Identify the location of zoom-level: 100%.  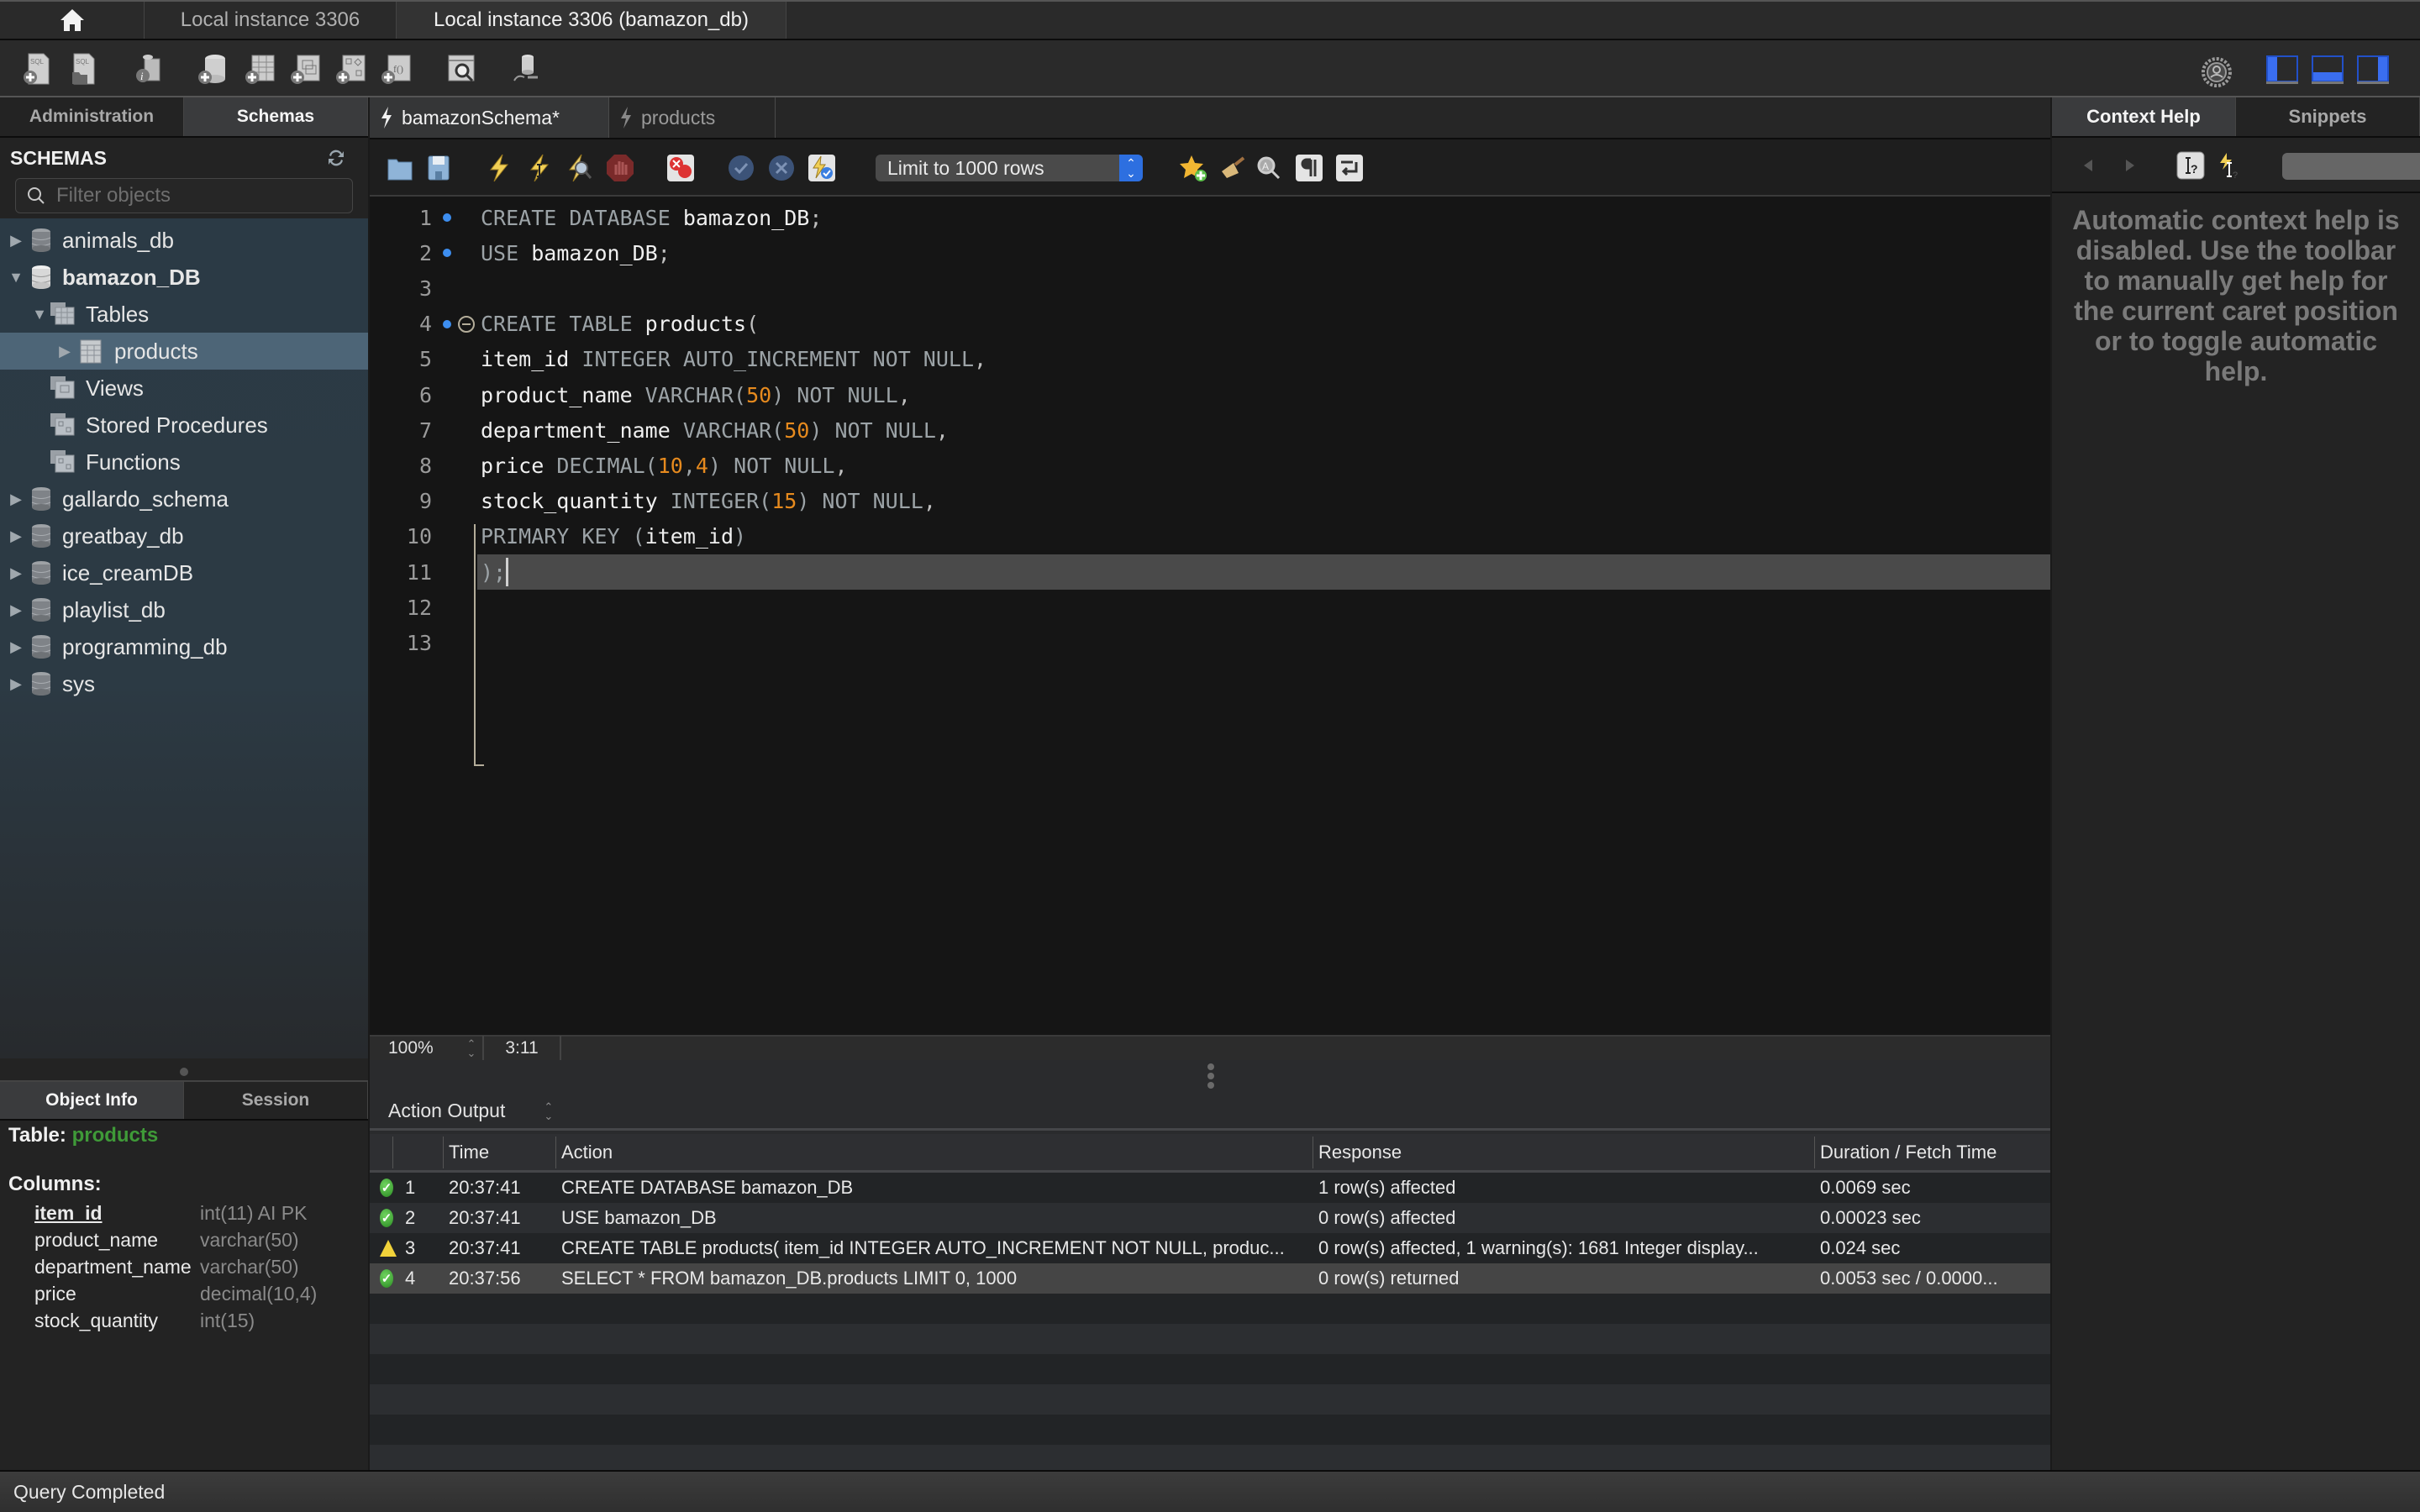
(415, 1048).